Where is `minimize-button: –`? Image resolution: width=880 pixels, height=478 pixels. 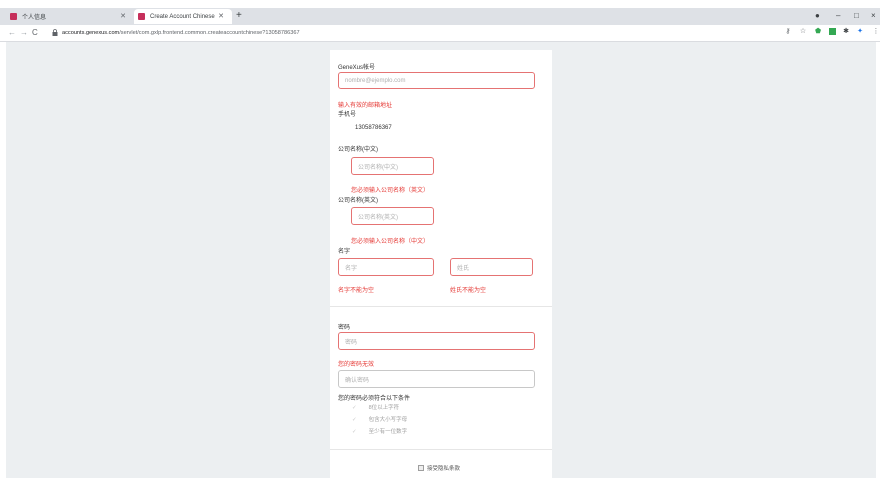 minimize-button: – is located at coordinates (838, 16).